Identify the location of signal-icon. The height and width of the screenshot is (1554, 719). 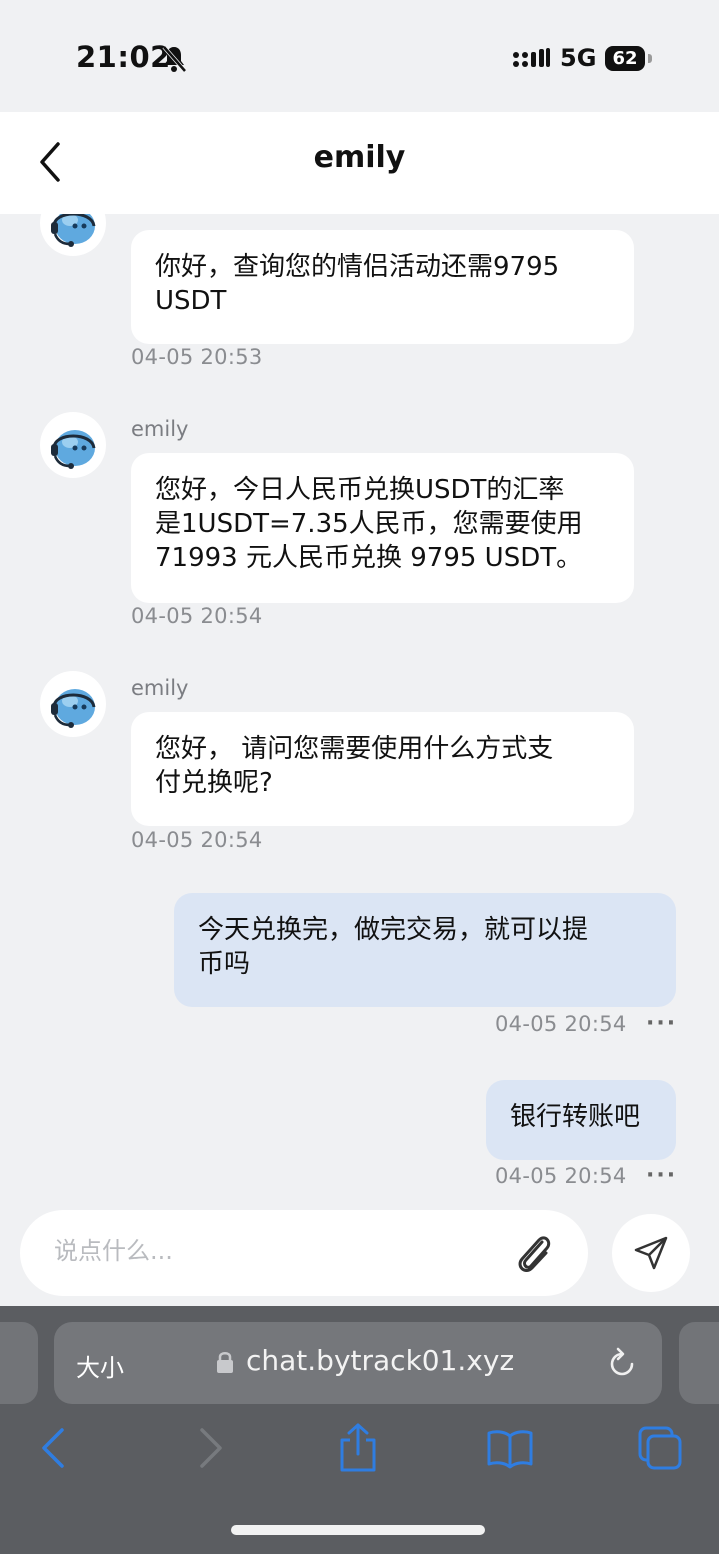
(531, 57).